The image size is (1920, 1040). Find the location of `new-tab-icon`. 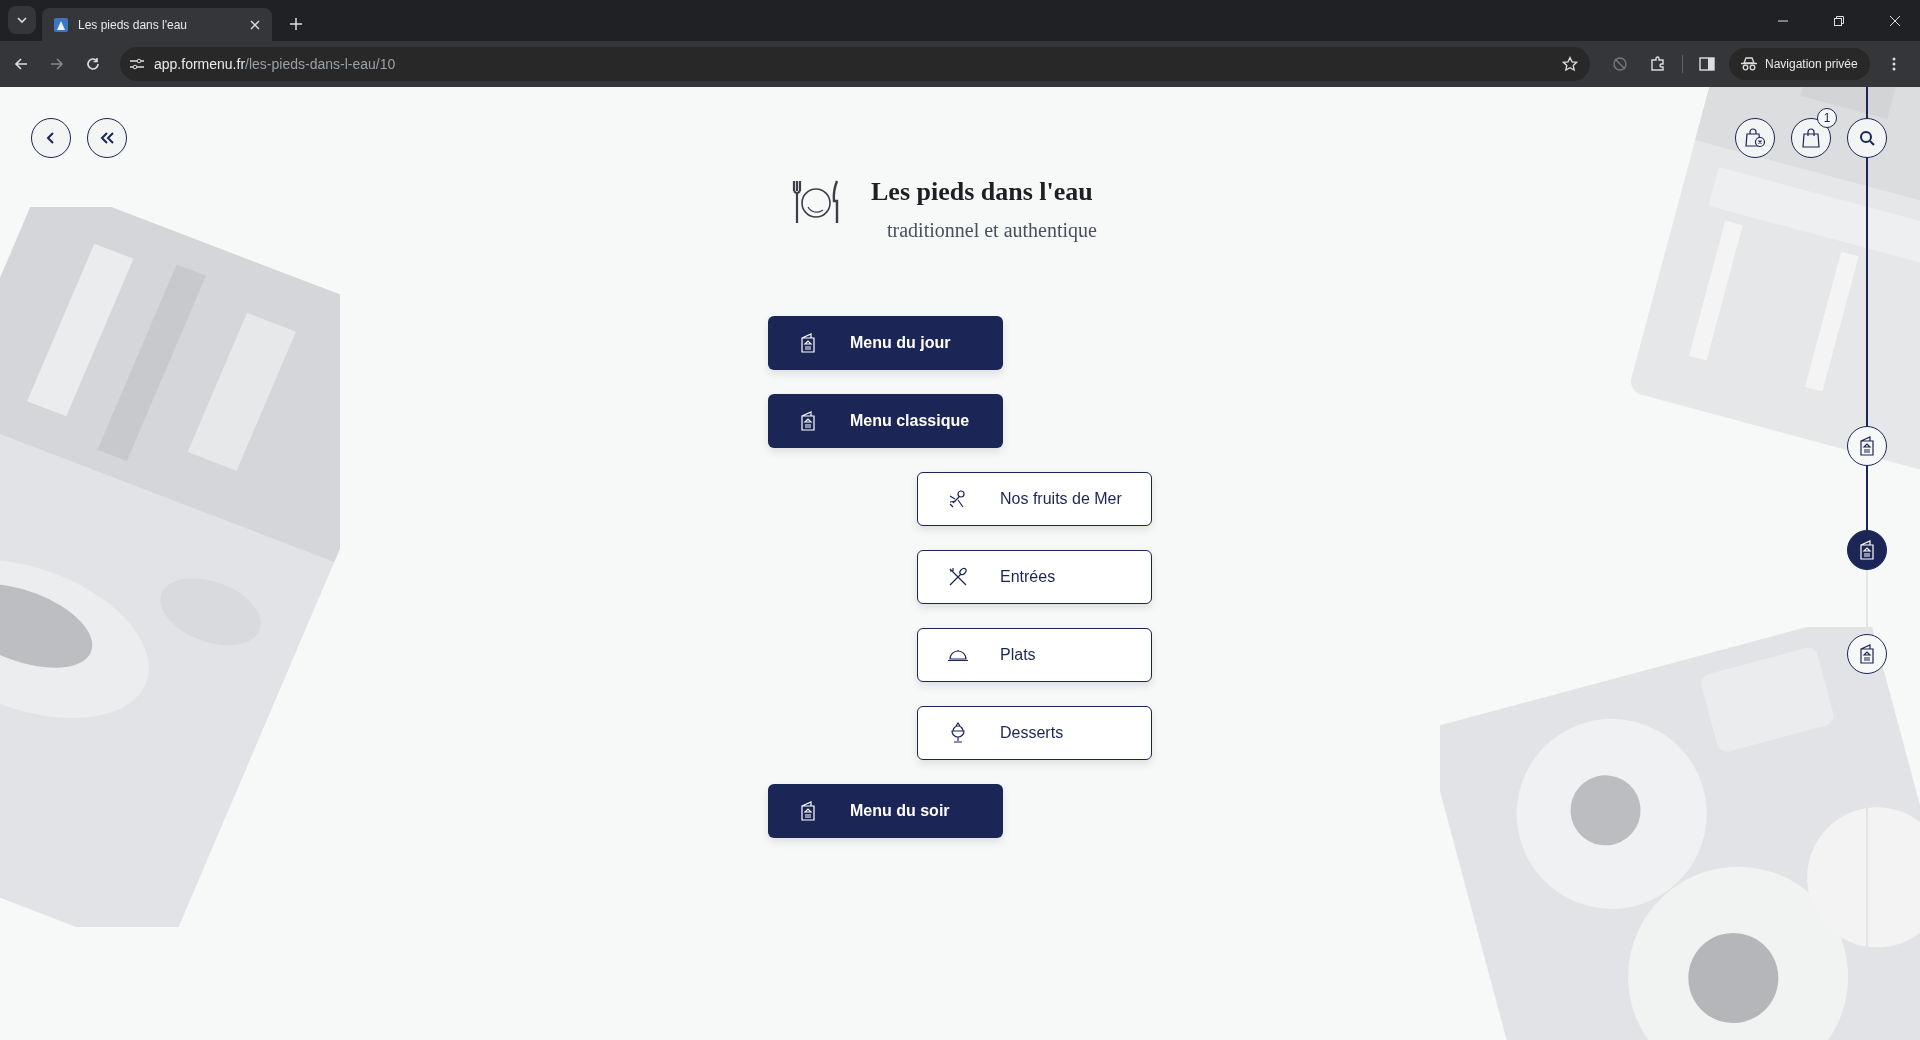

new-tab-icon is located at coordinates (296, 24).